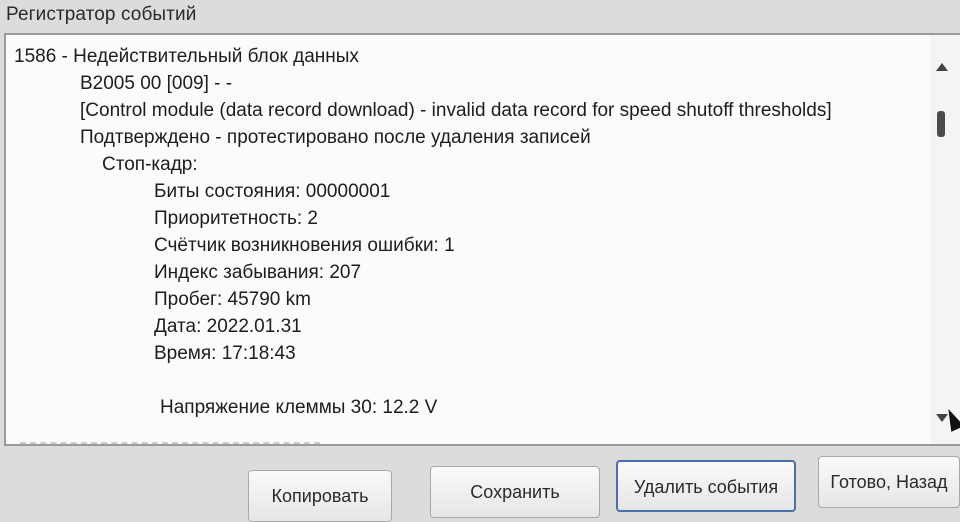 This screenshot has width=960, height=522. Describe the element at coordinates (889, 482) in the screenshot. I see `done-back-button: Готово, Назад` at that location.